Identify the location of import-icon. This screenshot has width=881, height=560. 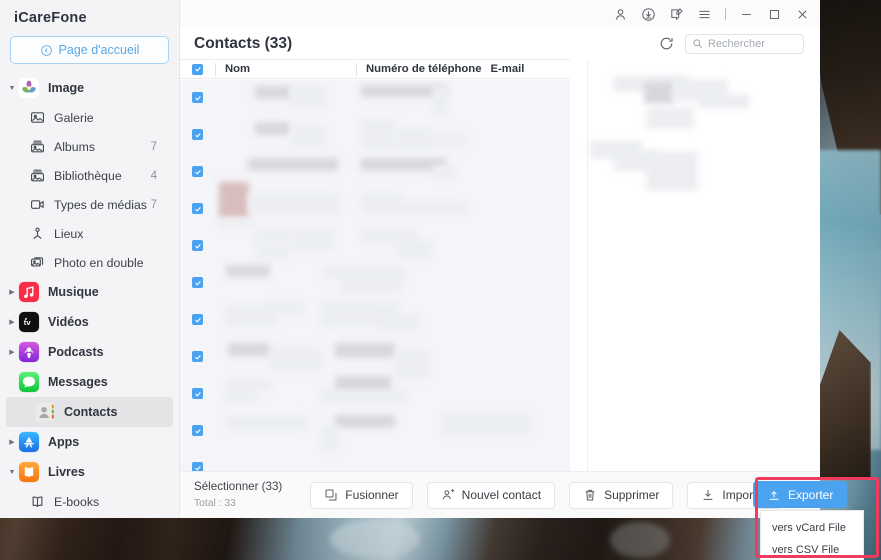
(708, 495).